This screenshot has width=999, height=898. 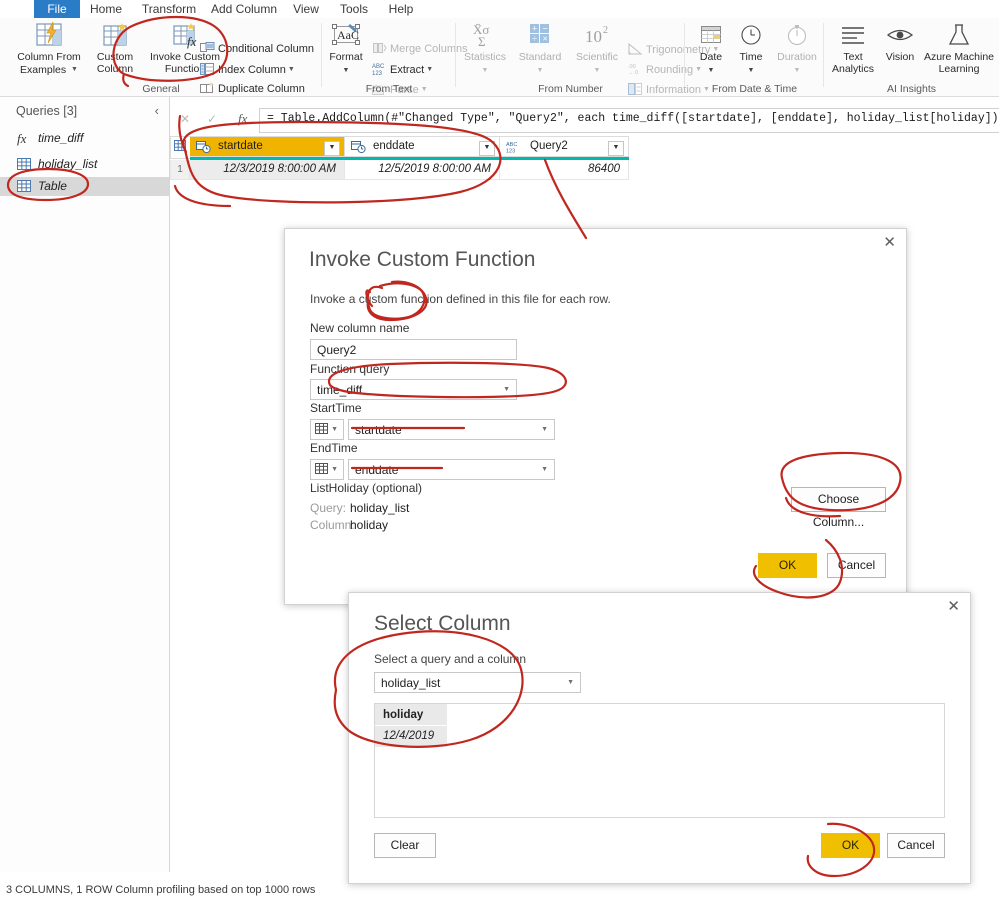 I want to click on extract-button: ABC 123 Extract ▼, so click(x=402, y=69).